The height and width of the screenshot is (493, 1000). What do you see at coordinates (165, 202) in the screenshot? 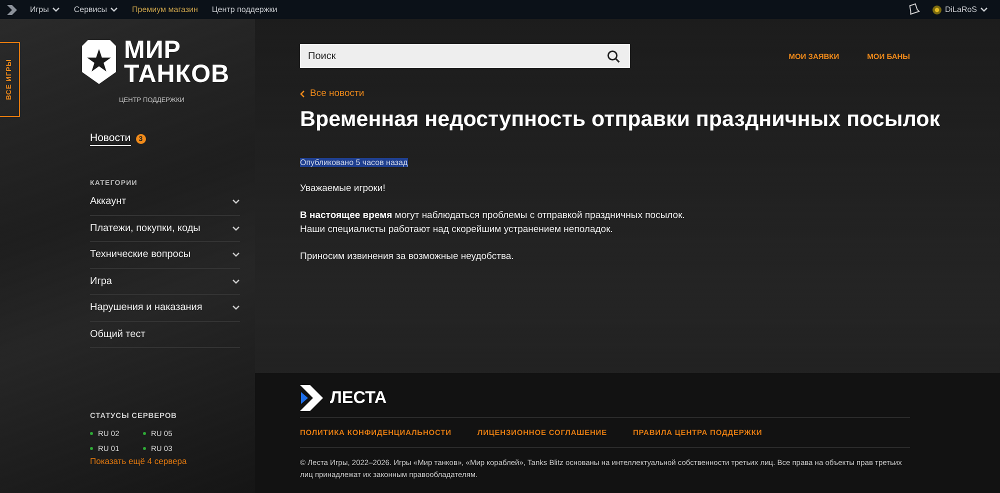
I see `category-item: Аккаунт` at bounding box center [165, 202].